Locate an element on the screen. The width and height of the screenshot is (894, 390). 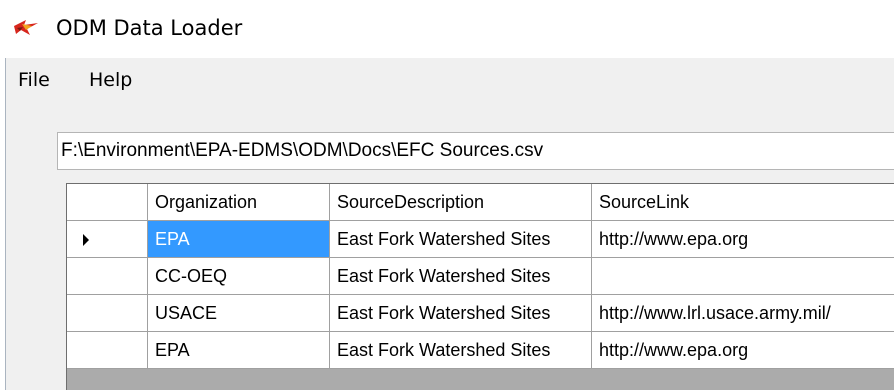
current-row-arrow-icon is located at coordinates (86, 240).